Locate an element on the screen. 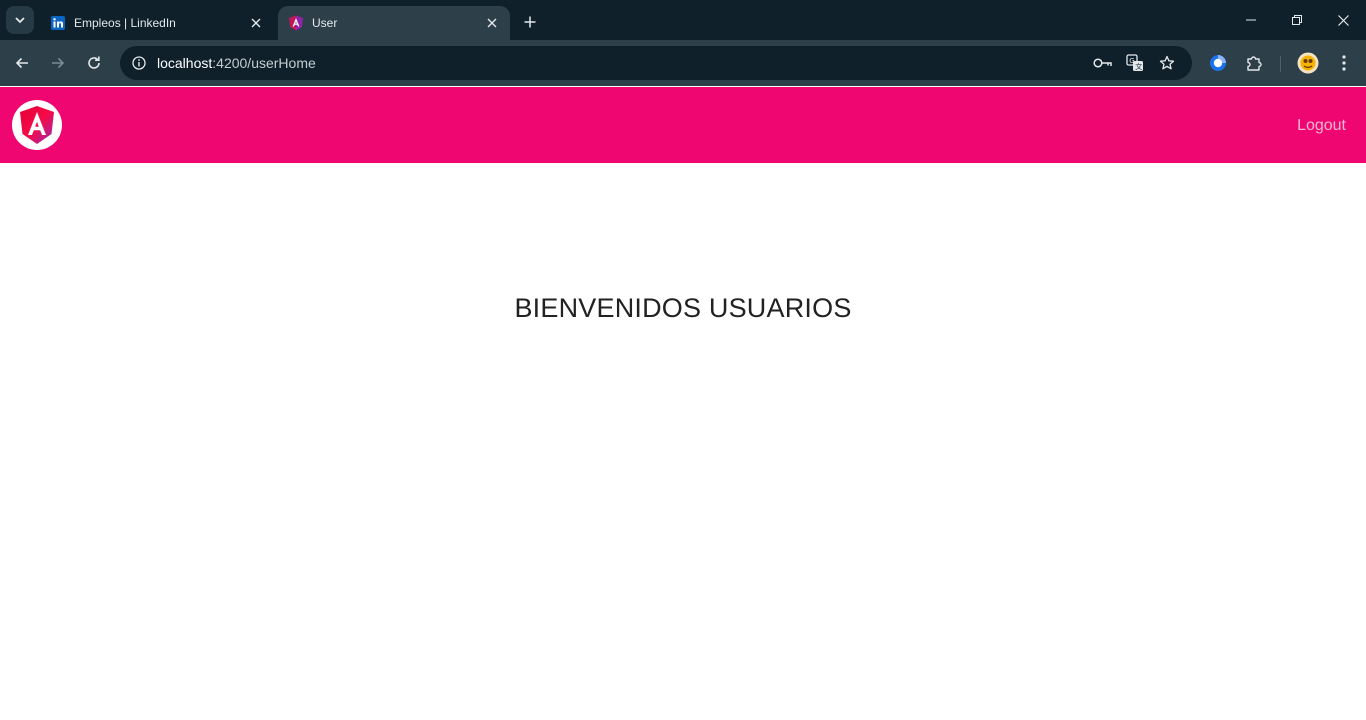 This screenshot has height=720, width=1366. minimize-button is located at coordinates (1251, 20).